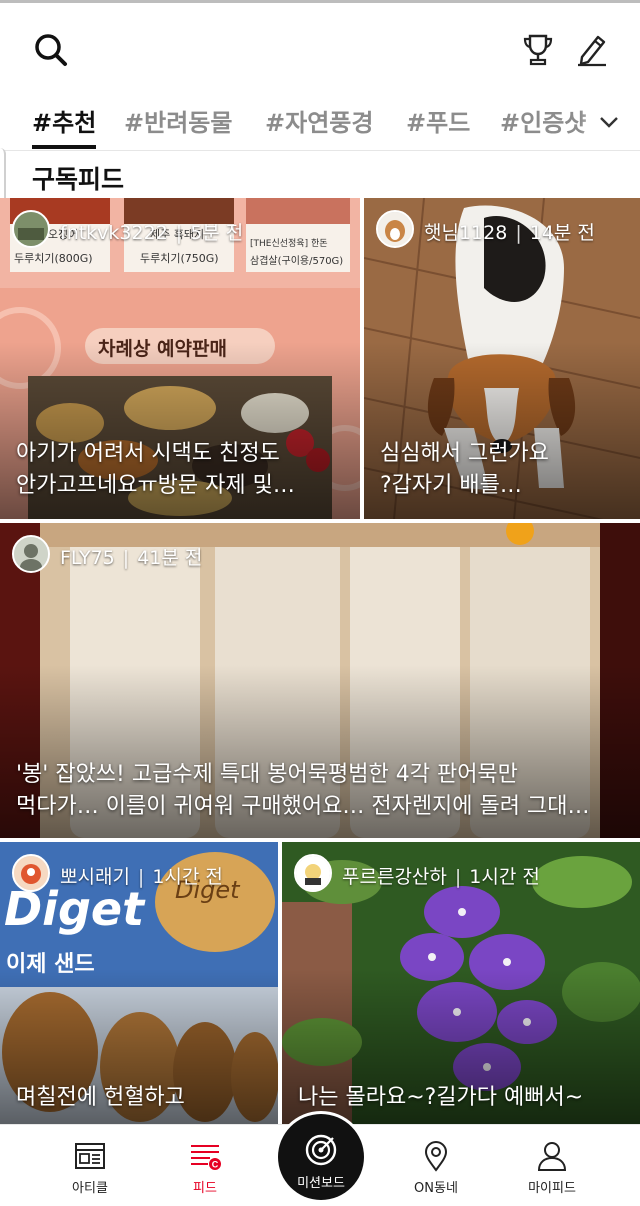  What do you see at coordinates (609, 122) in the screenshot?
I see `chevron-down-icon` at bounding box center [609, 122].